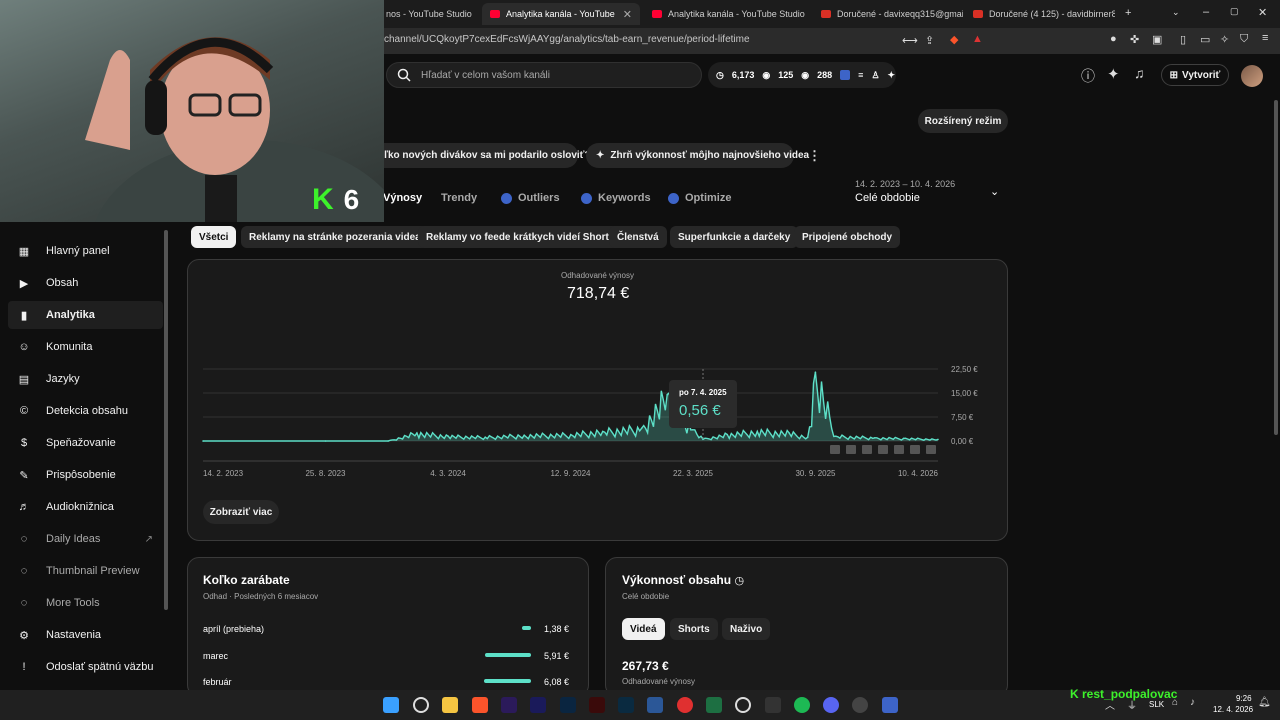 This screenshot has width=1280, height=720. What do you see at coordinates (905, 184) in the screenshot?
I see `period-range: 14. 2. 2023 – 10. 4. 2026` at bounding box center [905, 184].